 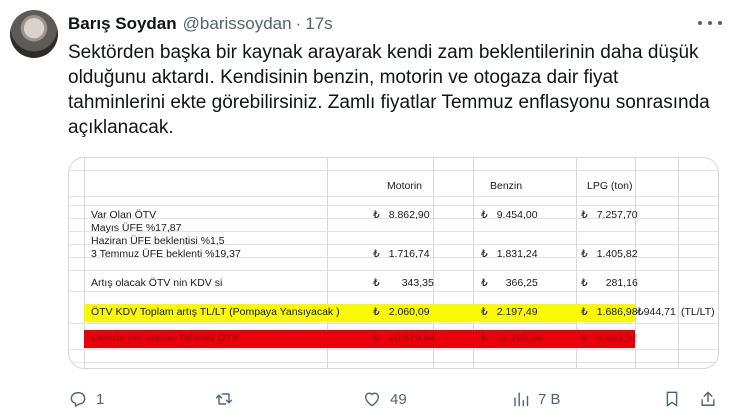 I want to click on cell-value: ₺ 1.716,74, so click(x=401, y=254).